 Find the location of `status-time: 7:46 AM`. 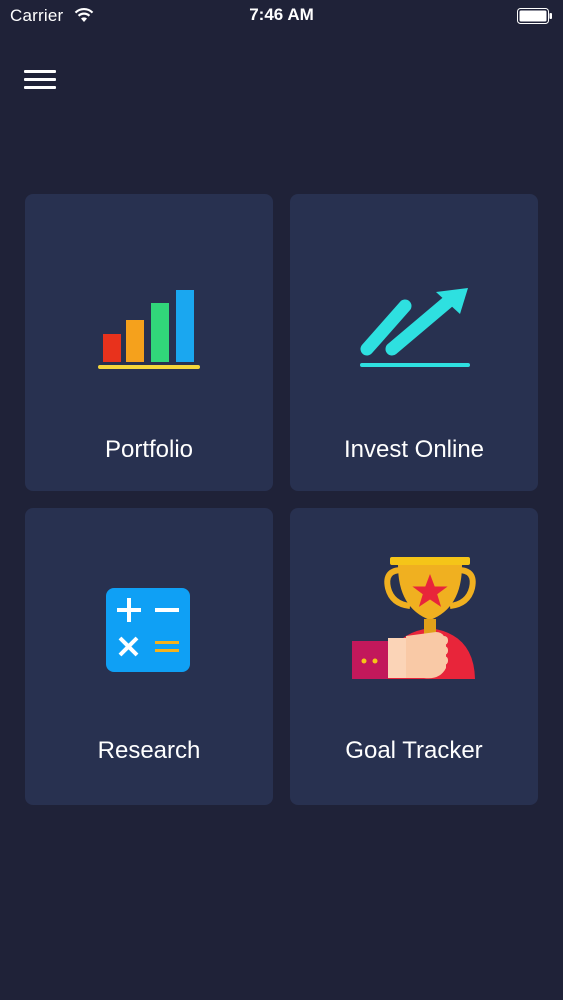

status-time: 7:46 AM is located at coordinates (281, 14).